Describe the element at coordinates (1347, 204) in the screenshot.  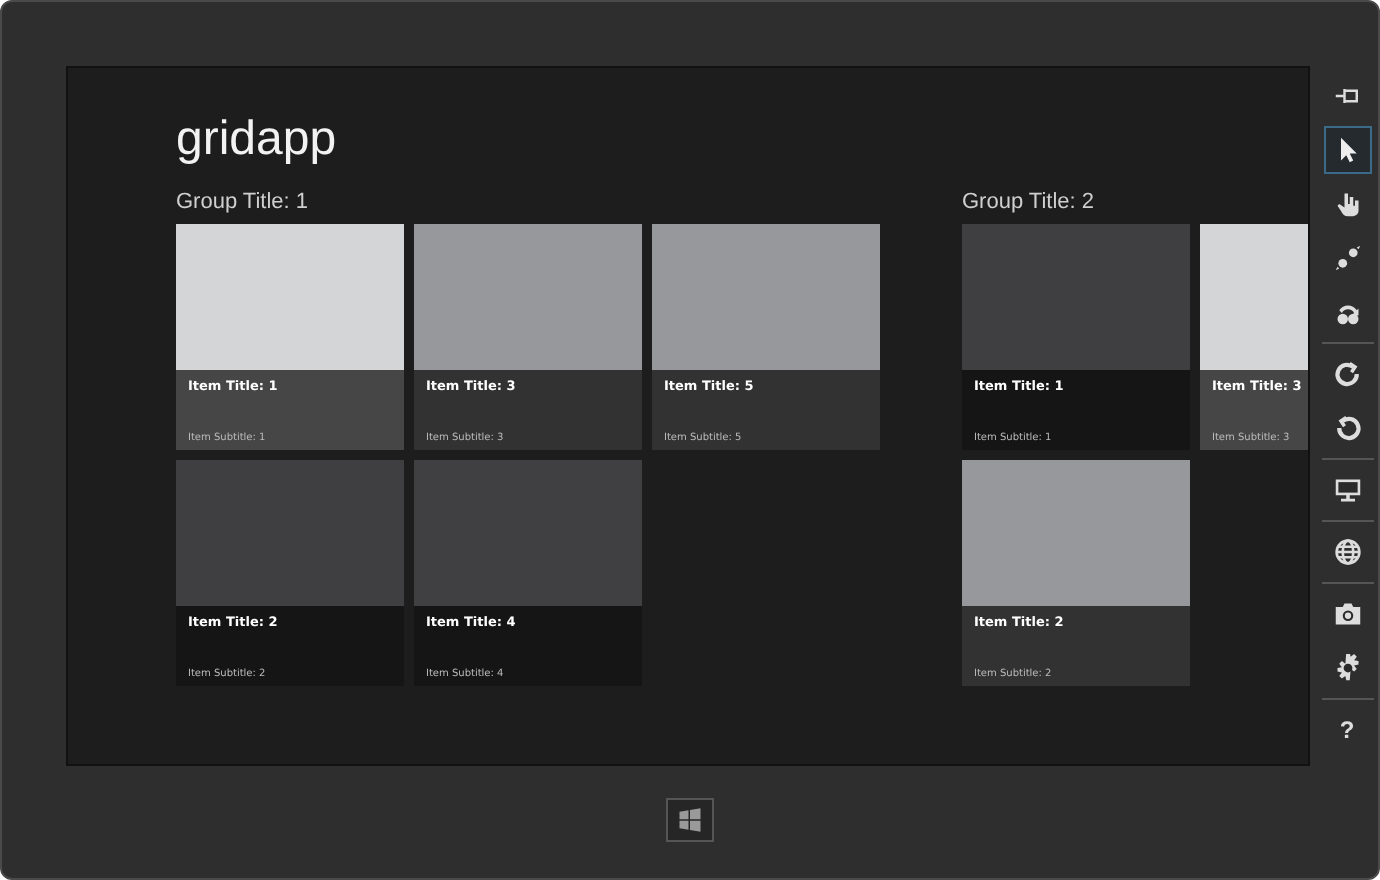
I see `hand-icon` at that location.